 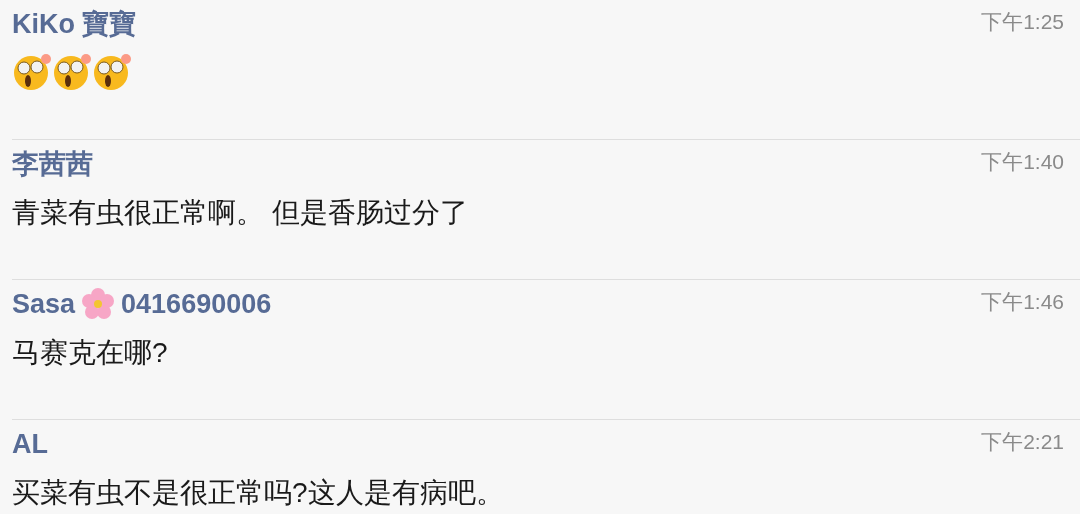 What do you see at coordinates (1022, 22) in the screenshot?
I see `comment-time: 下午1:25` at bounding box center [1022, 22].